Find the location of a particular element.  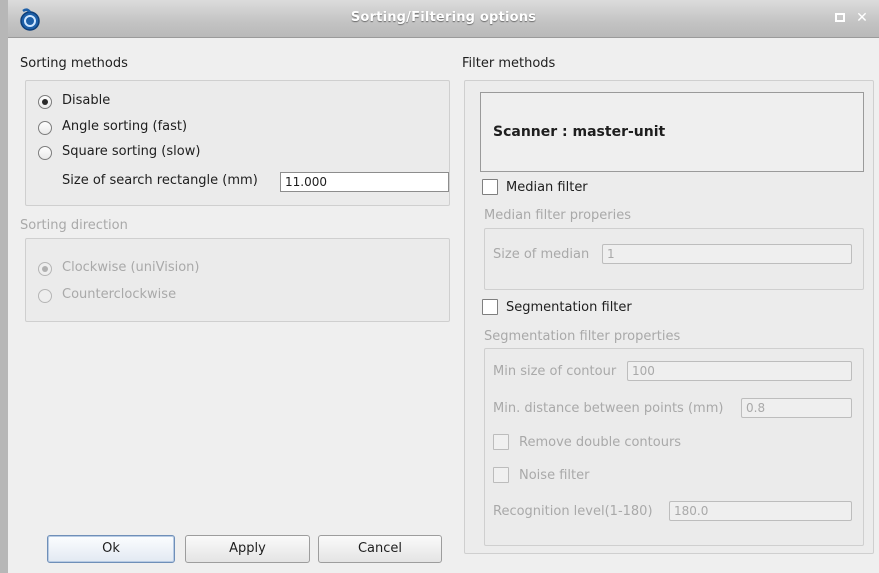

apply-button: Apply is located at coordinates (247, 549).